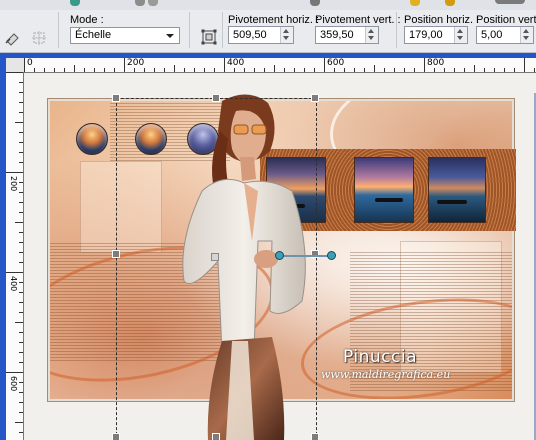 The height and width of the screenshot is (440, 536). I want to click on pivot-vert-field: 359,50, so click(347, 35).